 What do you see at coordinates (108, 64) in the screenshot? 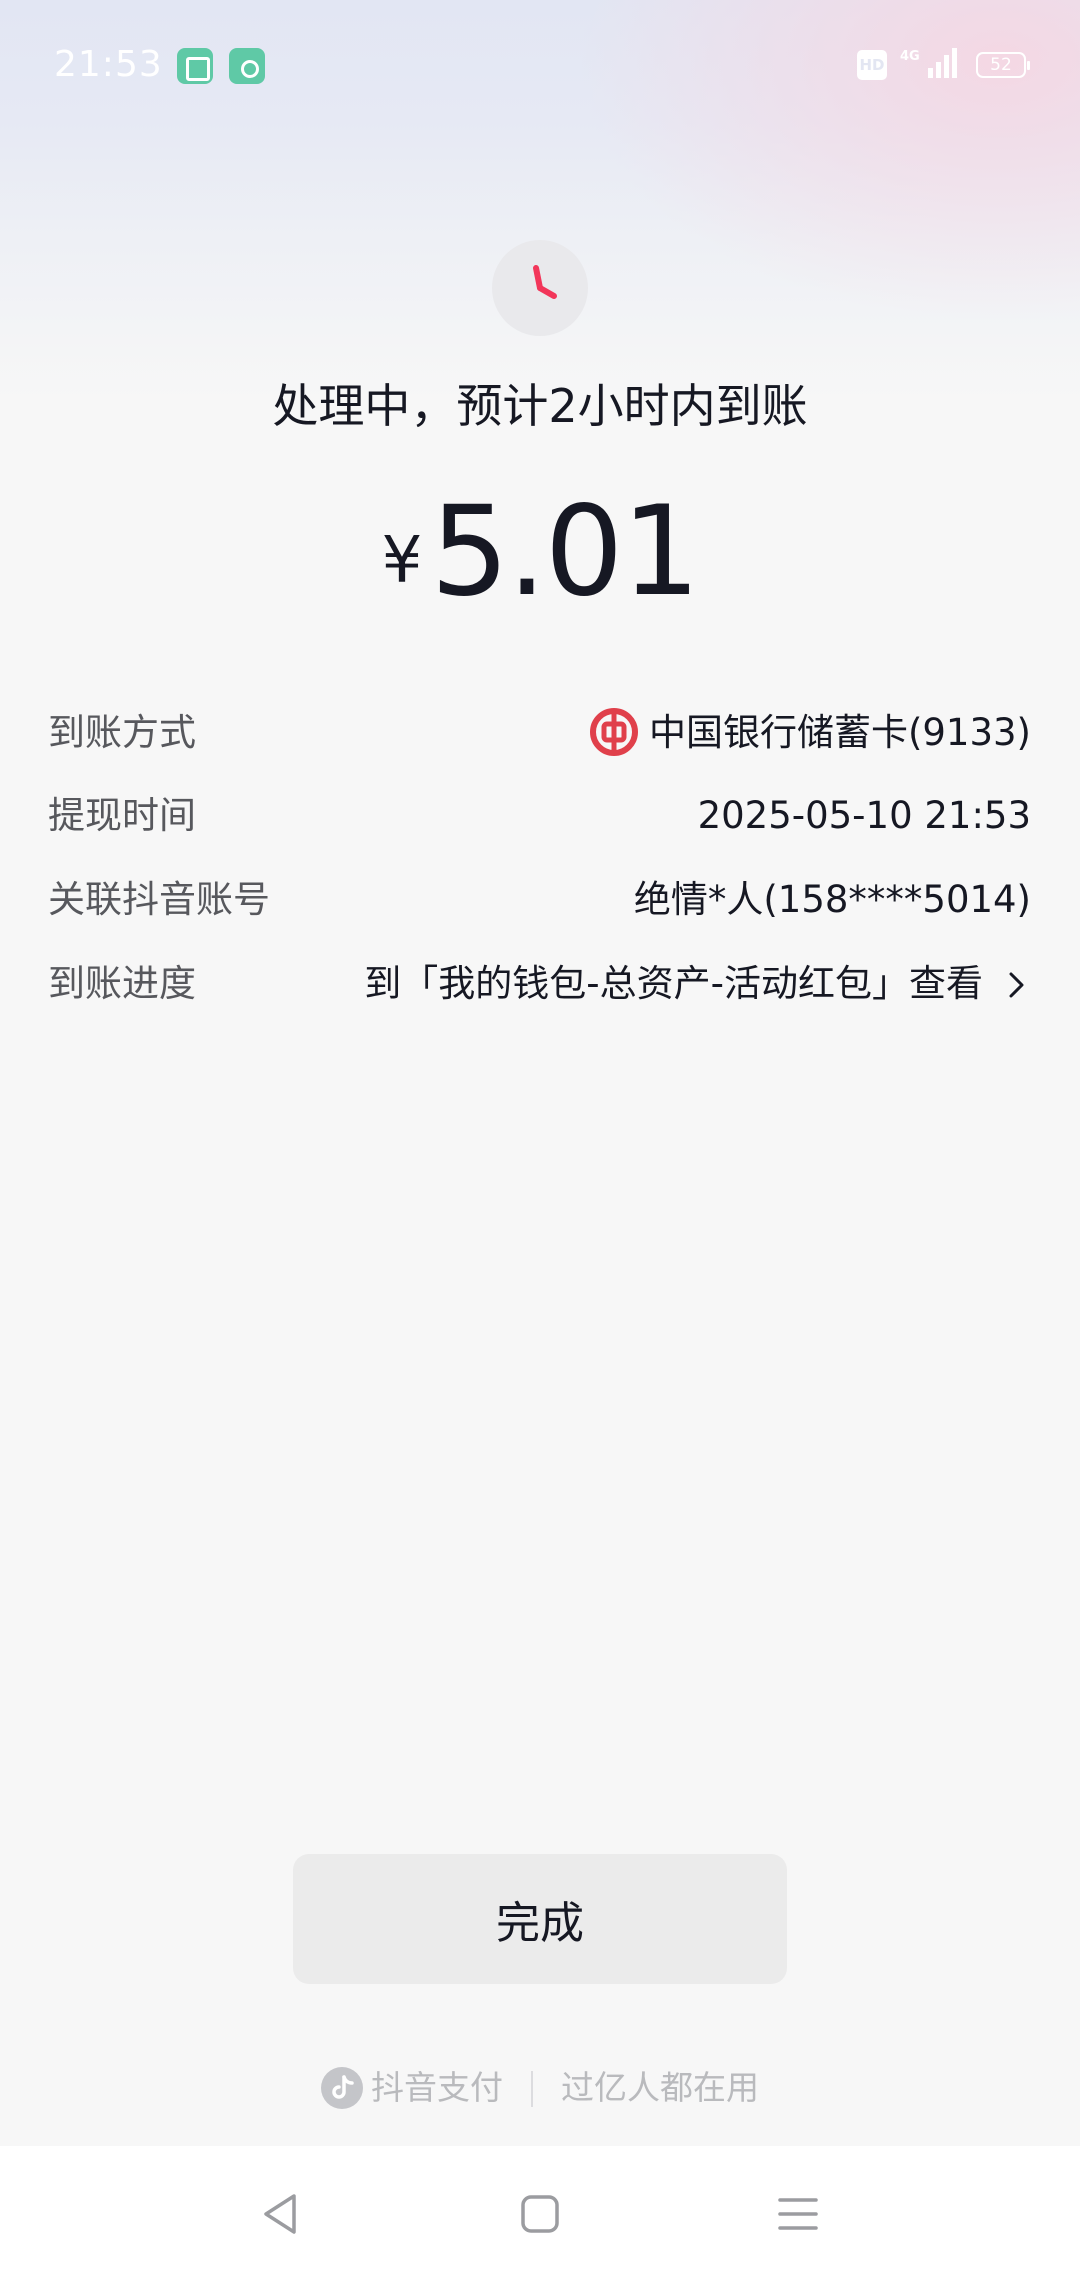
I see `status-time: 21:53` at bounding box center [108, 64].